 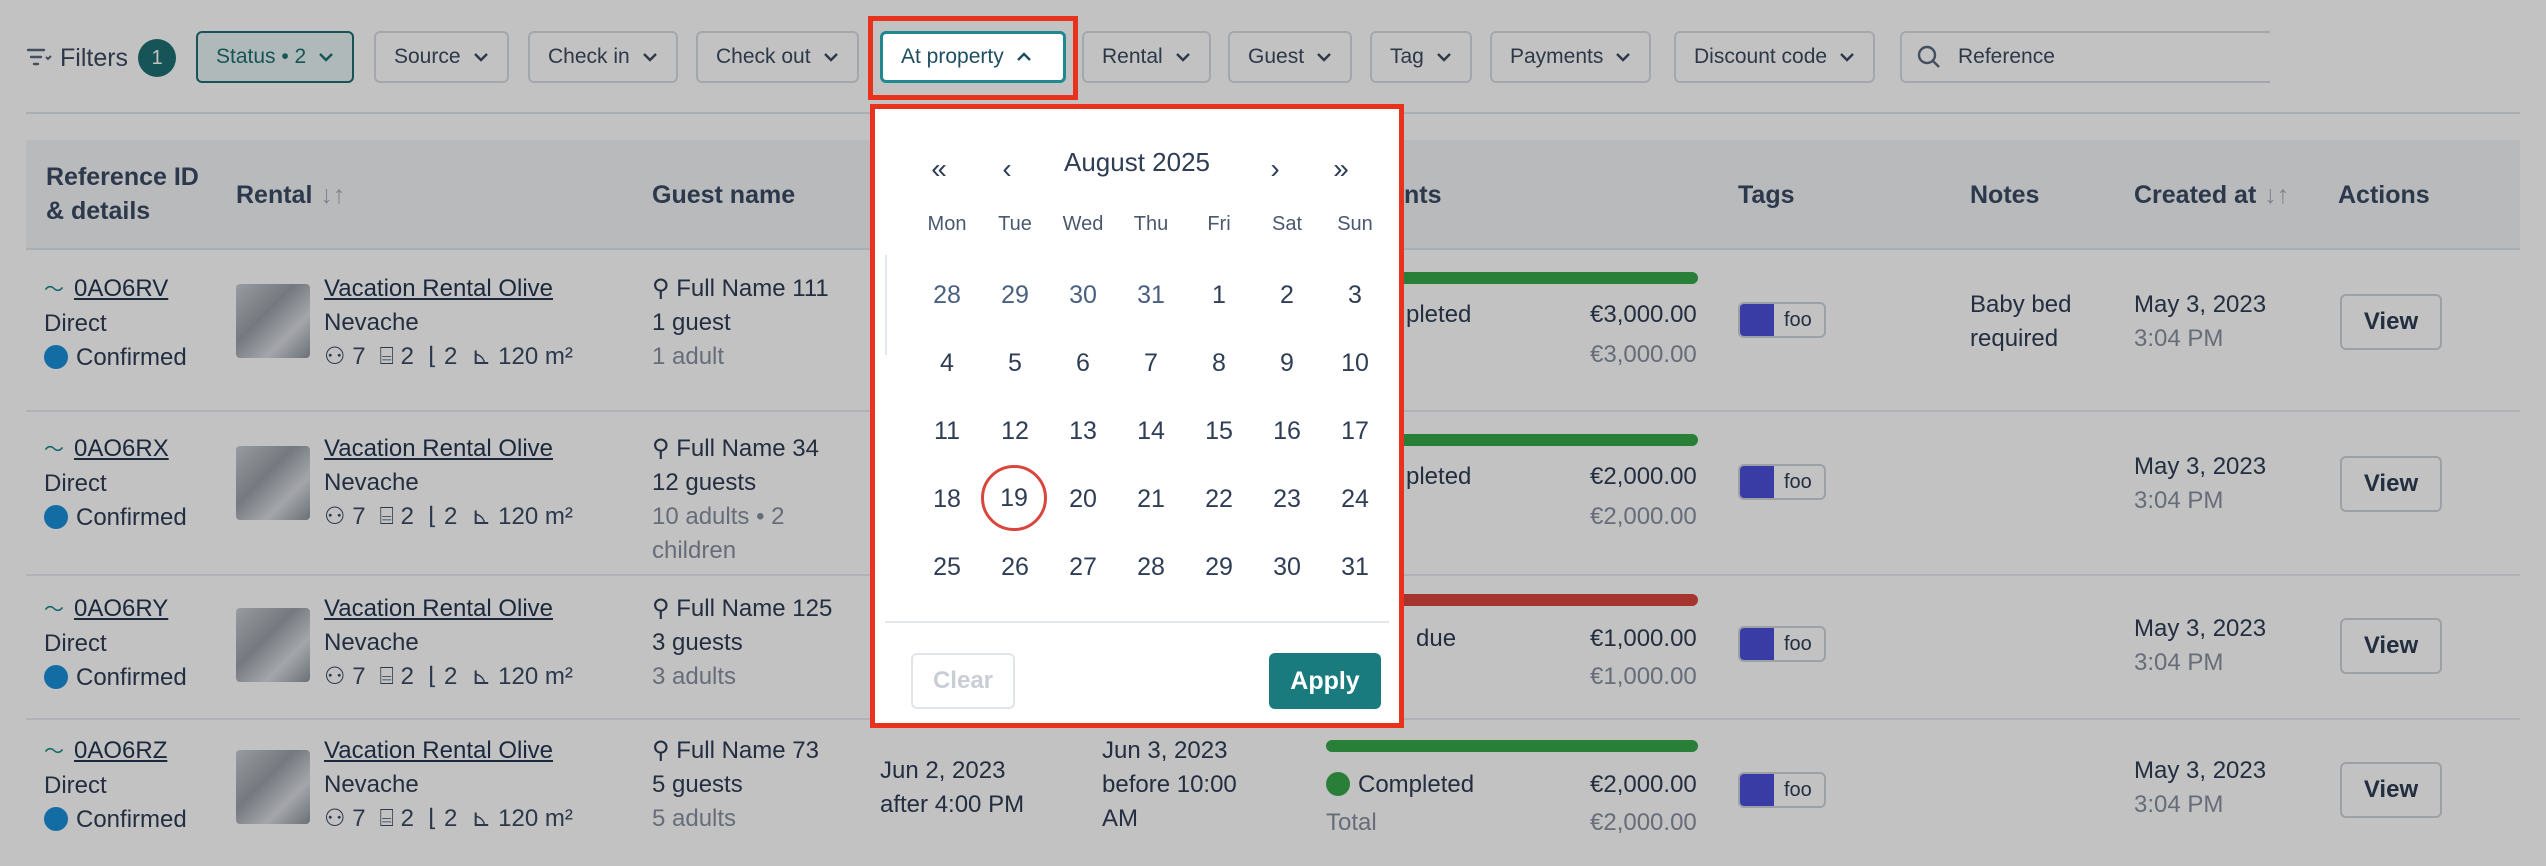 I want to click on calendar-day-today: 19, so click(x=1014, y=498).